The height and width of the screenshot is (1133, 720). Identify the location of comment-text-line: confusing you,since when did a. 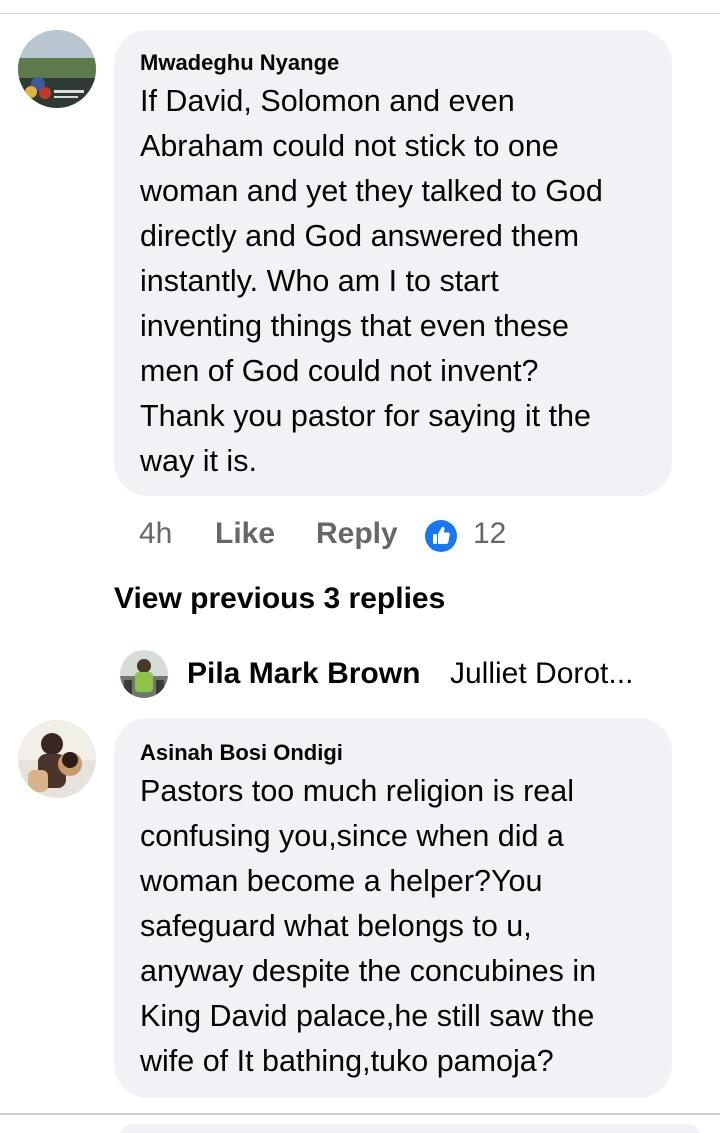
(352, 836).